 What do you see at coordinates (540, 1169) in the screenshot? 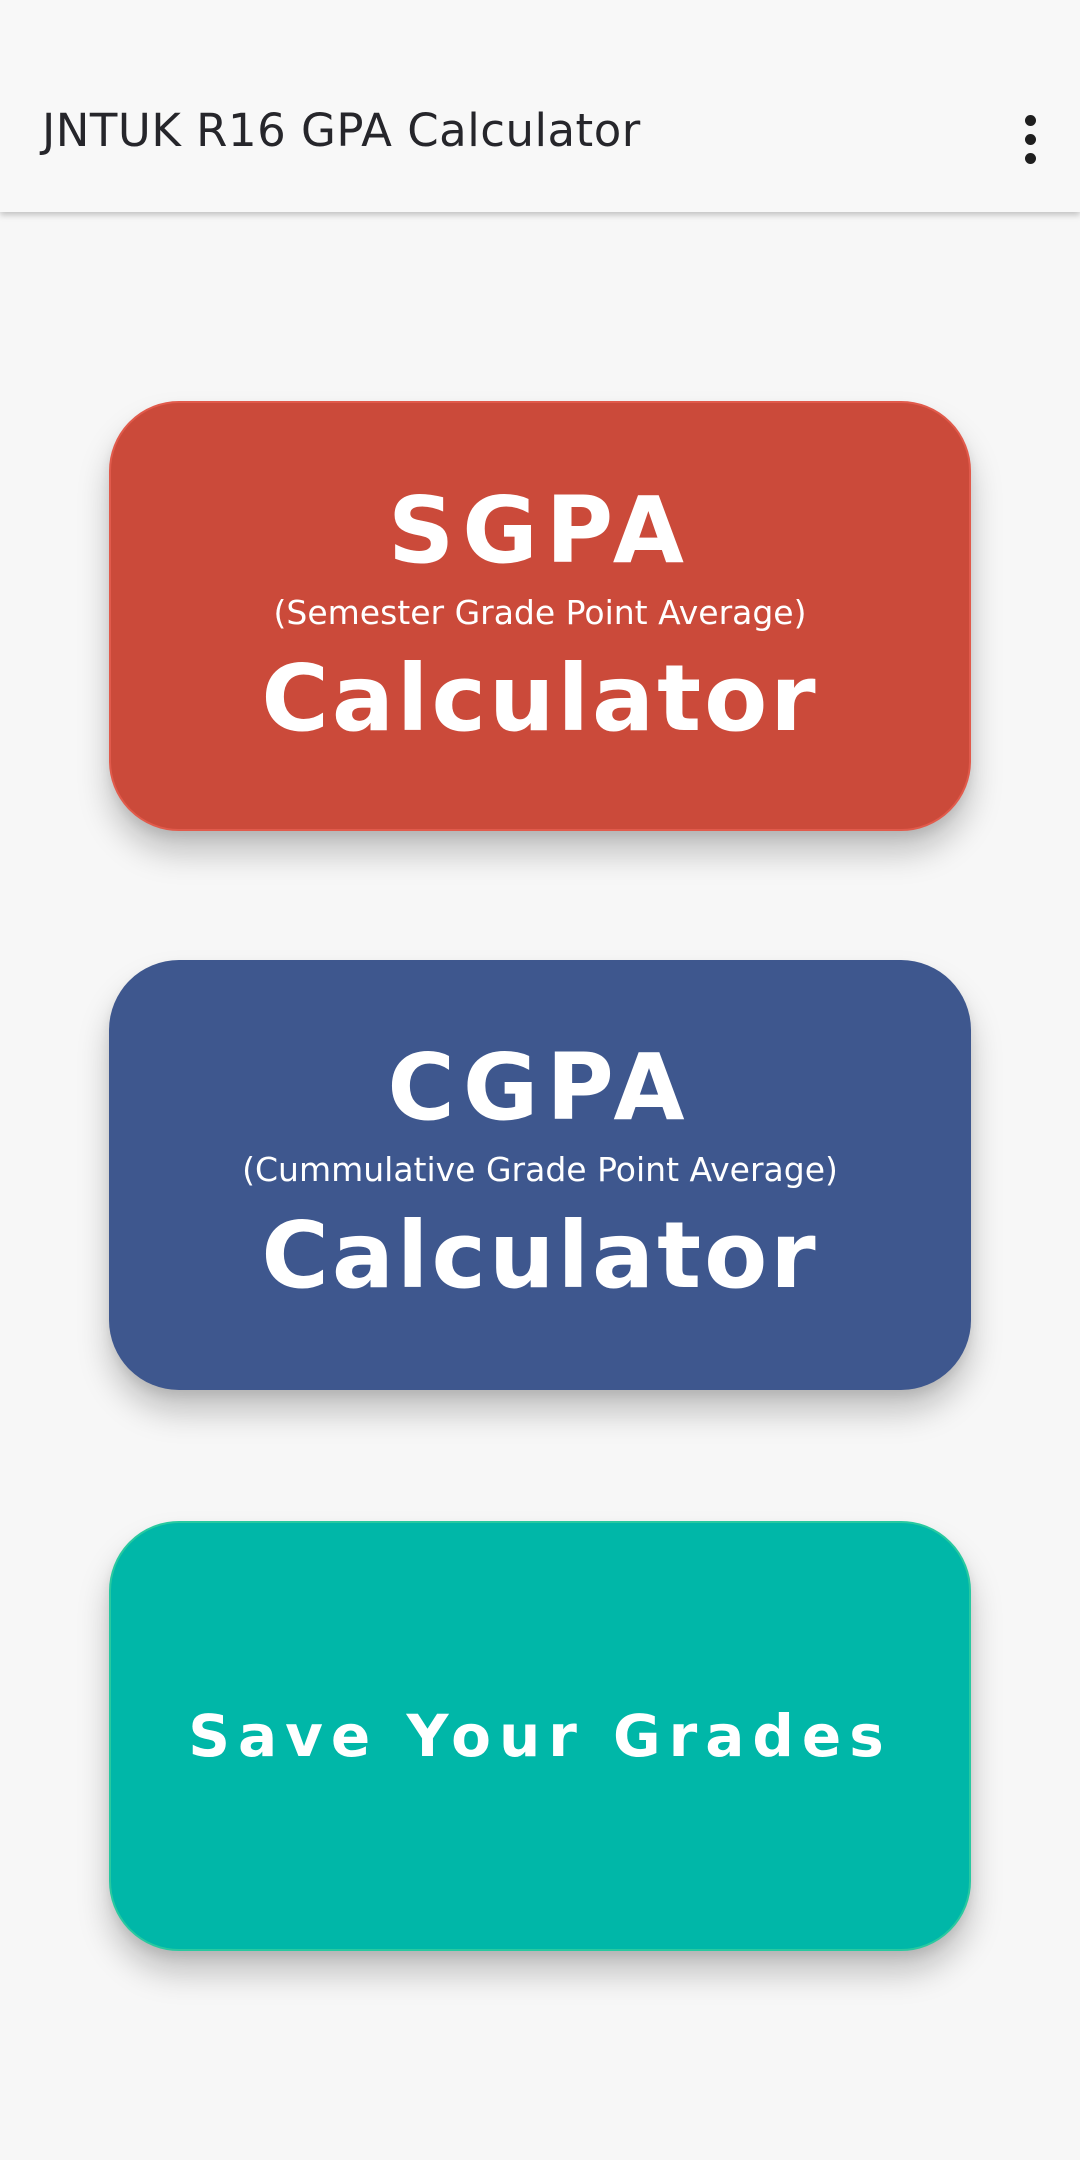
I see `cgpa-subtitle: (Cummulative Grade Point Average)` at bounding box center [540, 1169].